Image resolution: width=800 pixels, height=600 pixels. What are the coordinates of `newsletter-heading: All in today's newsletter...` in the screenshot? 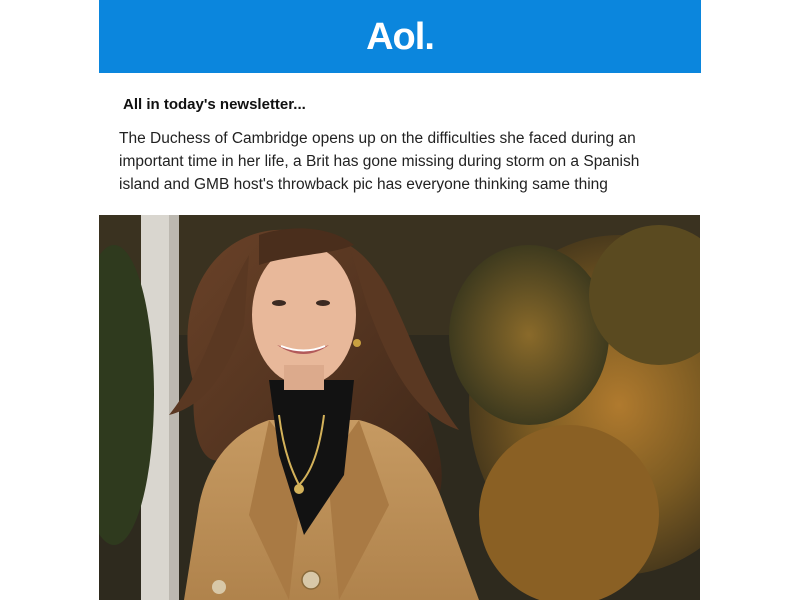 It's located at (214, 104).